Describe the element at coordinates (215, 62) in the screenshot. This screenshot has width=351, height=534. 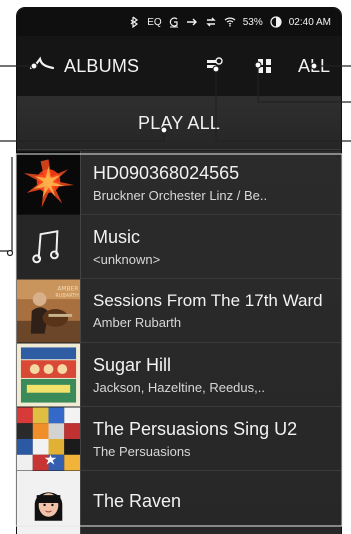
I see `view-toggle-icon` at that location.